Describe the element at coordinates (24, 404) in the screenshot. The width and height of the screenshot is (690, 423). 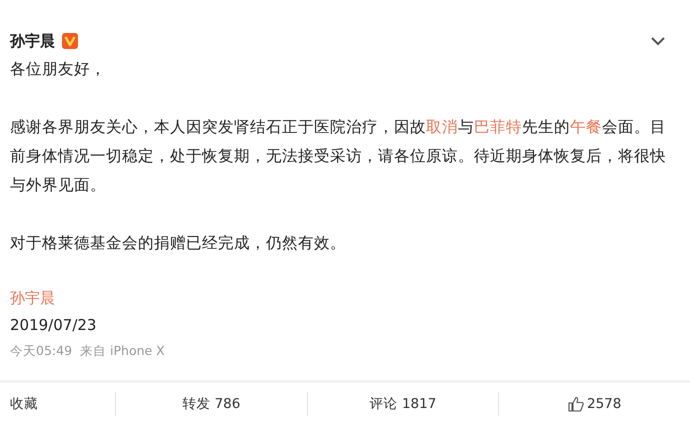
I see `favorite-button: 收藏` at that location.